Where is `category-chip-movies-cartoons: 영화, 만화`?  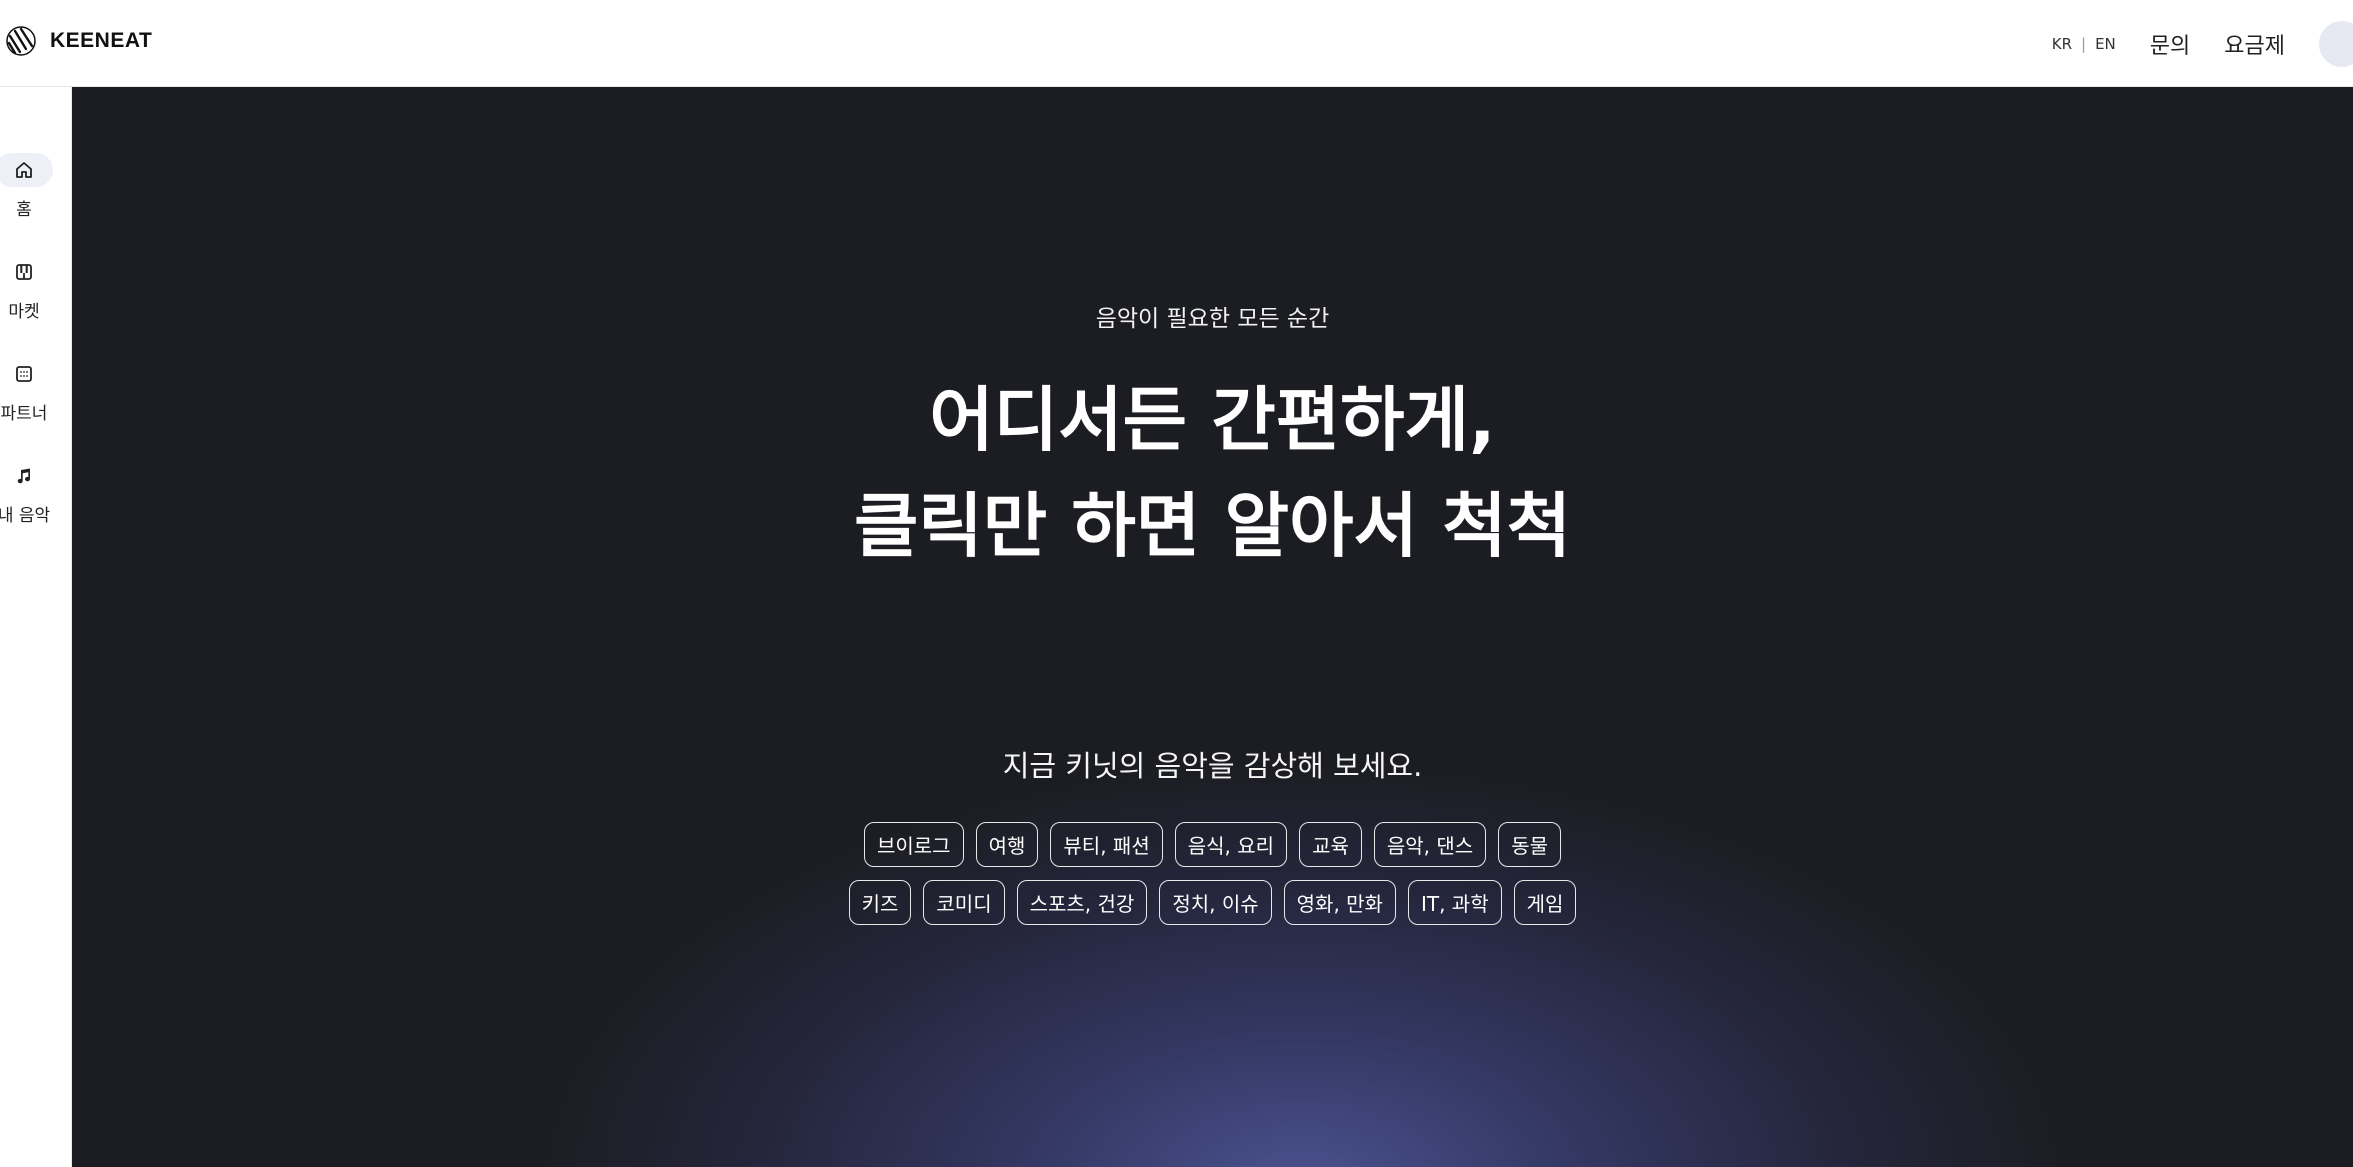
category-chip-movies-cartoons: 영화, 만화 is located at coordinates (1339, 902).